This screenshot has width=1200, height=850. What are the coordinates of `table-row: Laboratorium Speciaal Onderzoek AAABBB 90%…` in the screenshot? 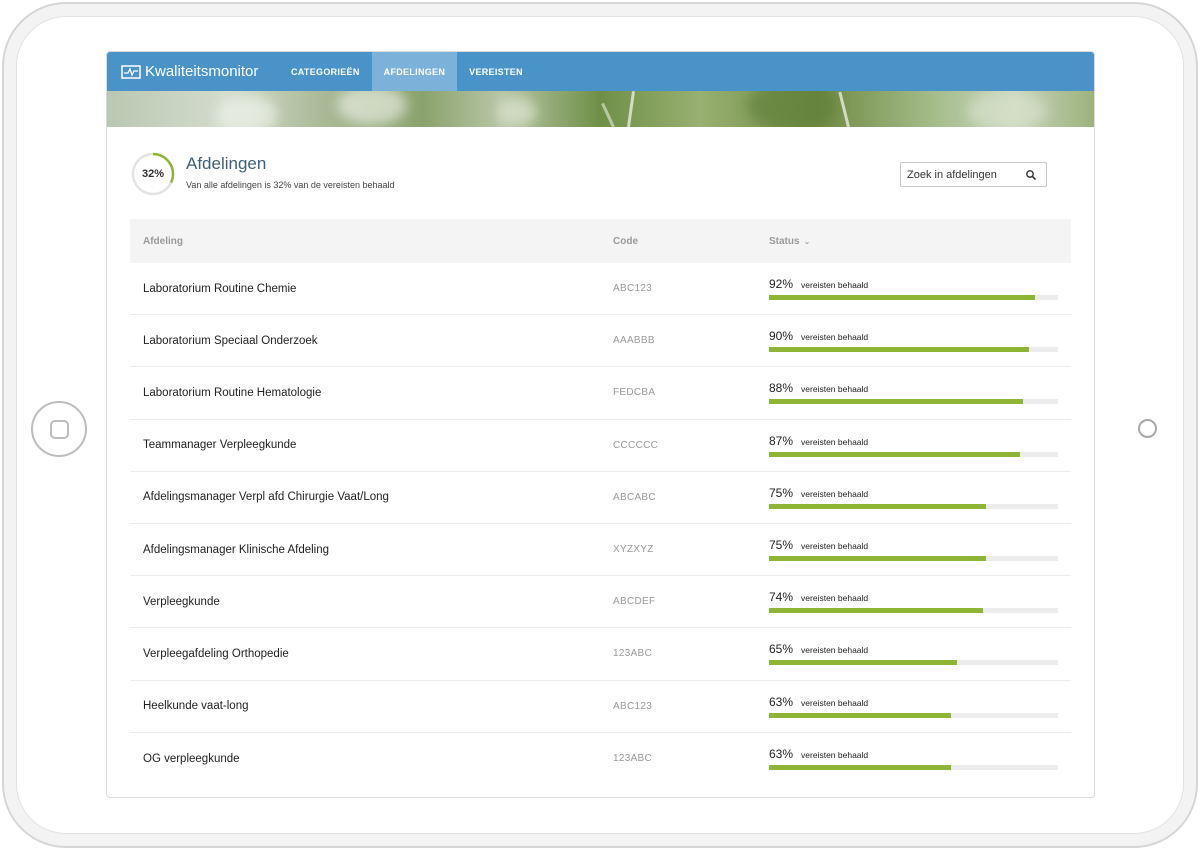 It's located at (600, 341).